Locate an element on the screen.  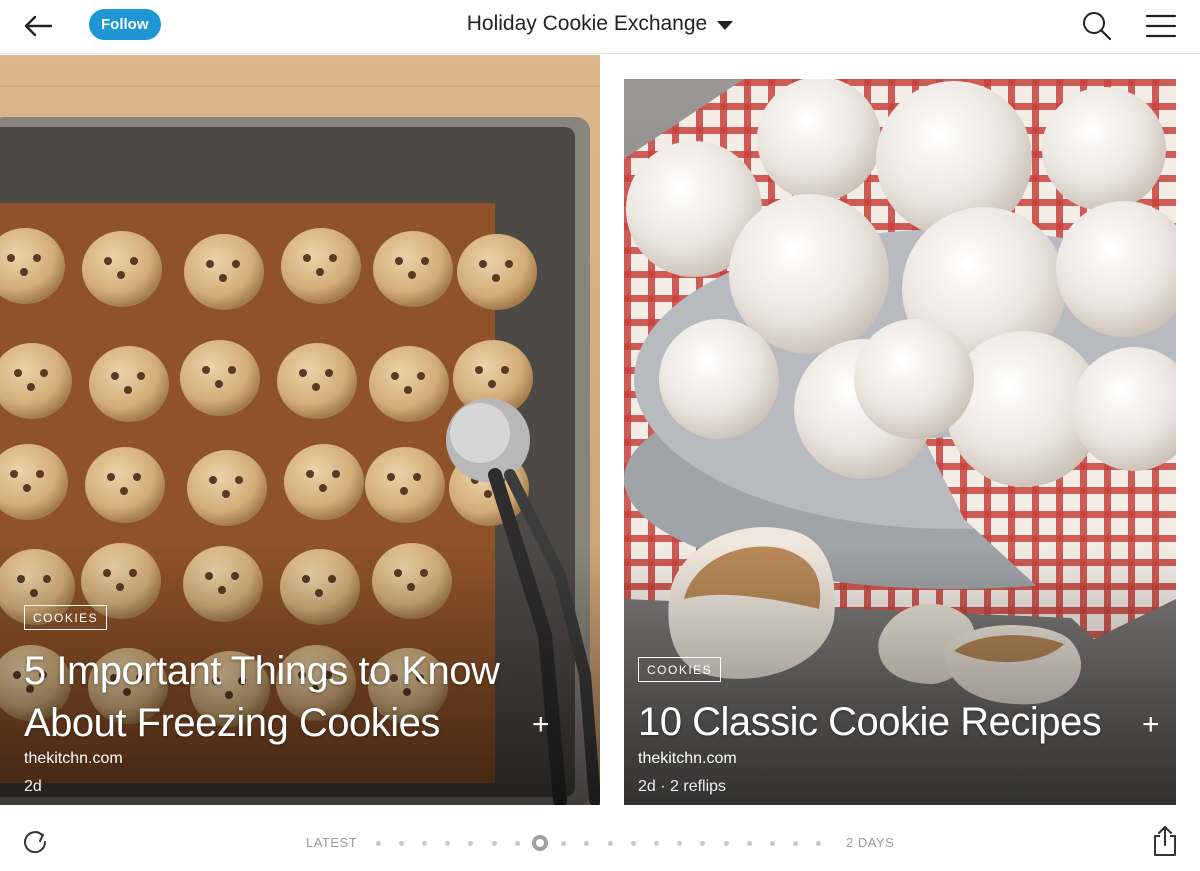
article-age-reflips: 2d · 2 reflips is located at coordinates (682, 786).